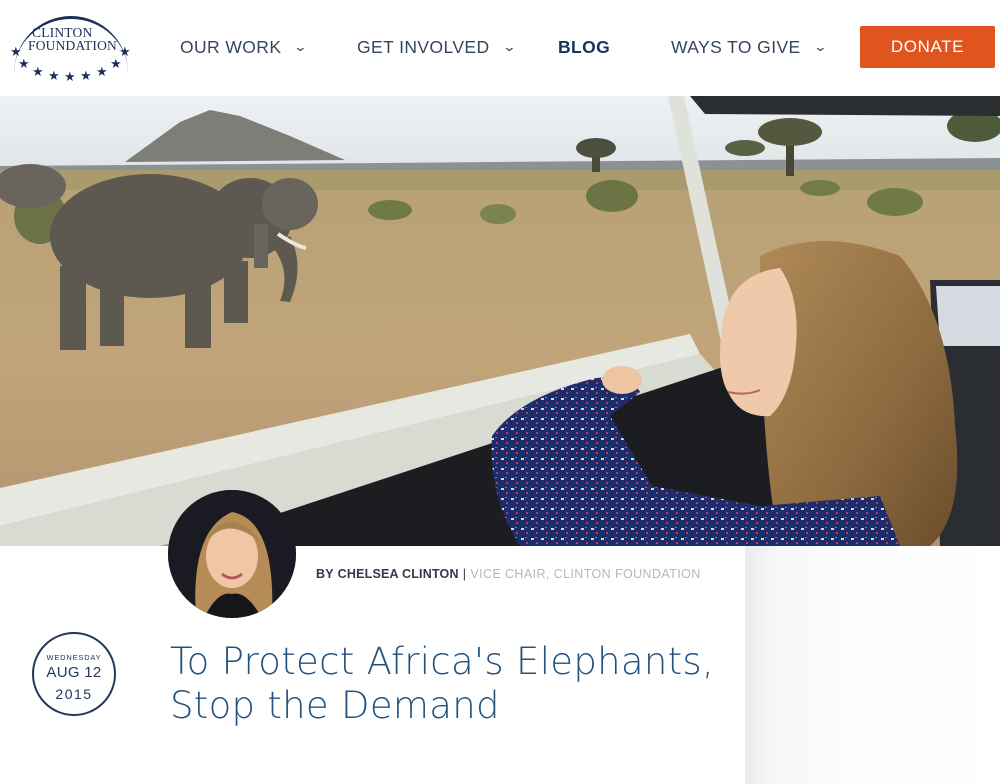 The width and height of the screenshot is (1000, 784). What do you see at coordinates (72, 45) in the screenshot?
I see `logo-line-2: FOUNDATION` at bounding box center [72, 45].